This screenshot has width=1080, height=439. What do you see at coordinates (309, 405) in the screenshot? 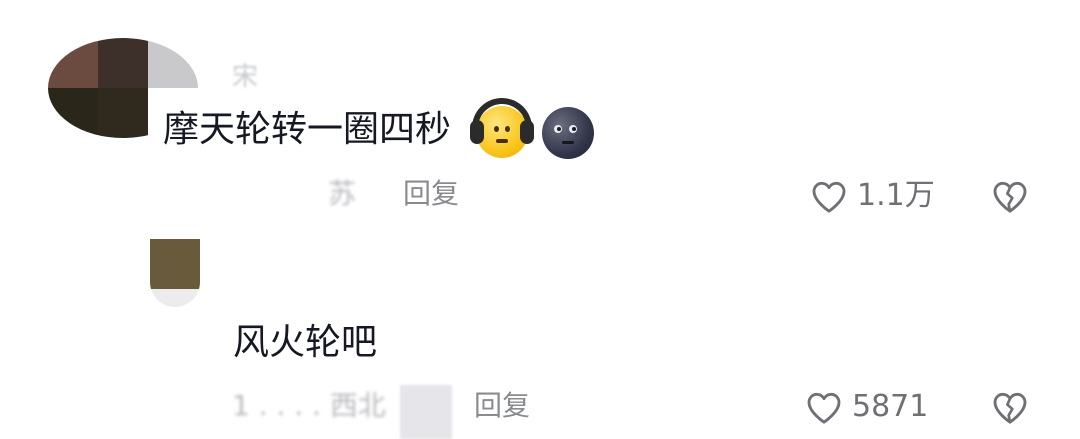
I see `comment-meta: 1 . . . . 西北` at bounding box center [309, 405].